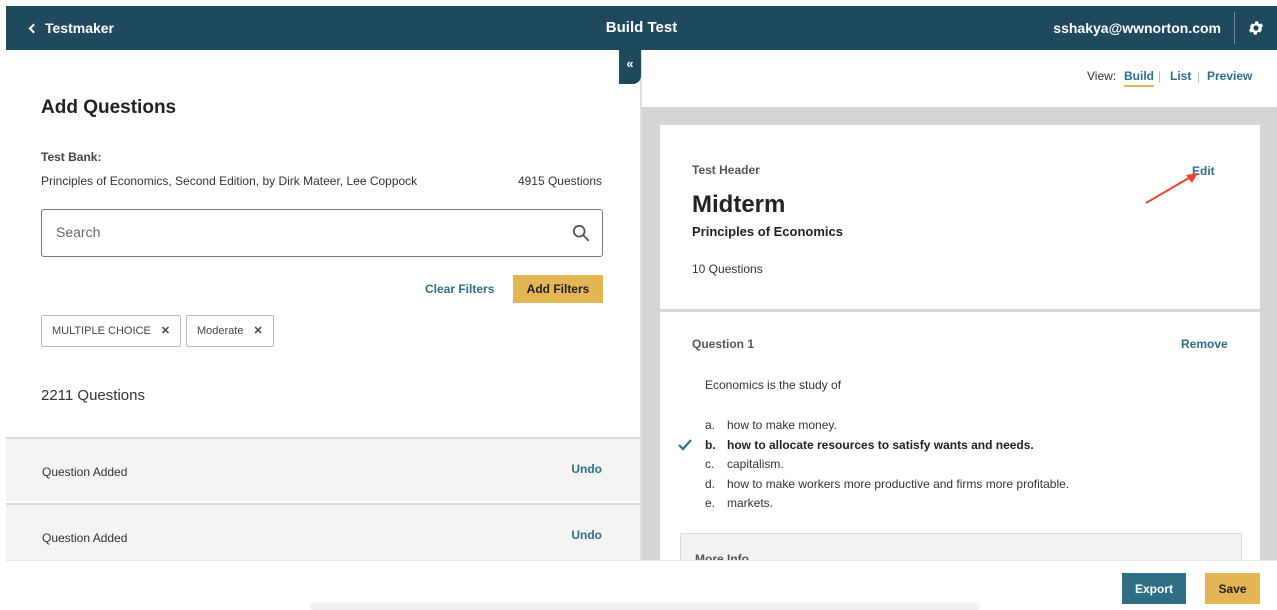  Describe the element at coordinates (1180, 76) in the screenshot. I see `view-list-tab: List` at that location.